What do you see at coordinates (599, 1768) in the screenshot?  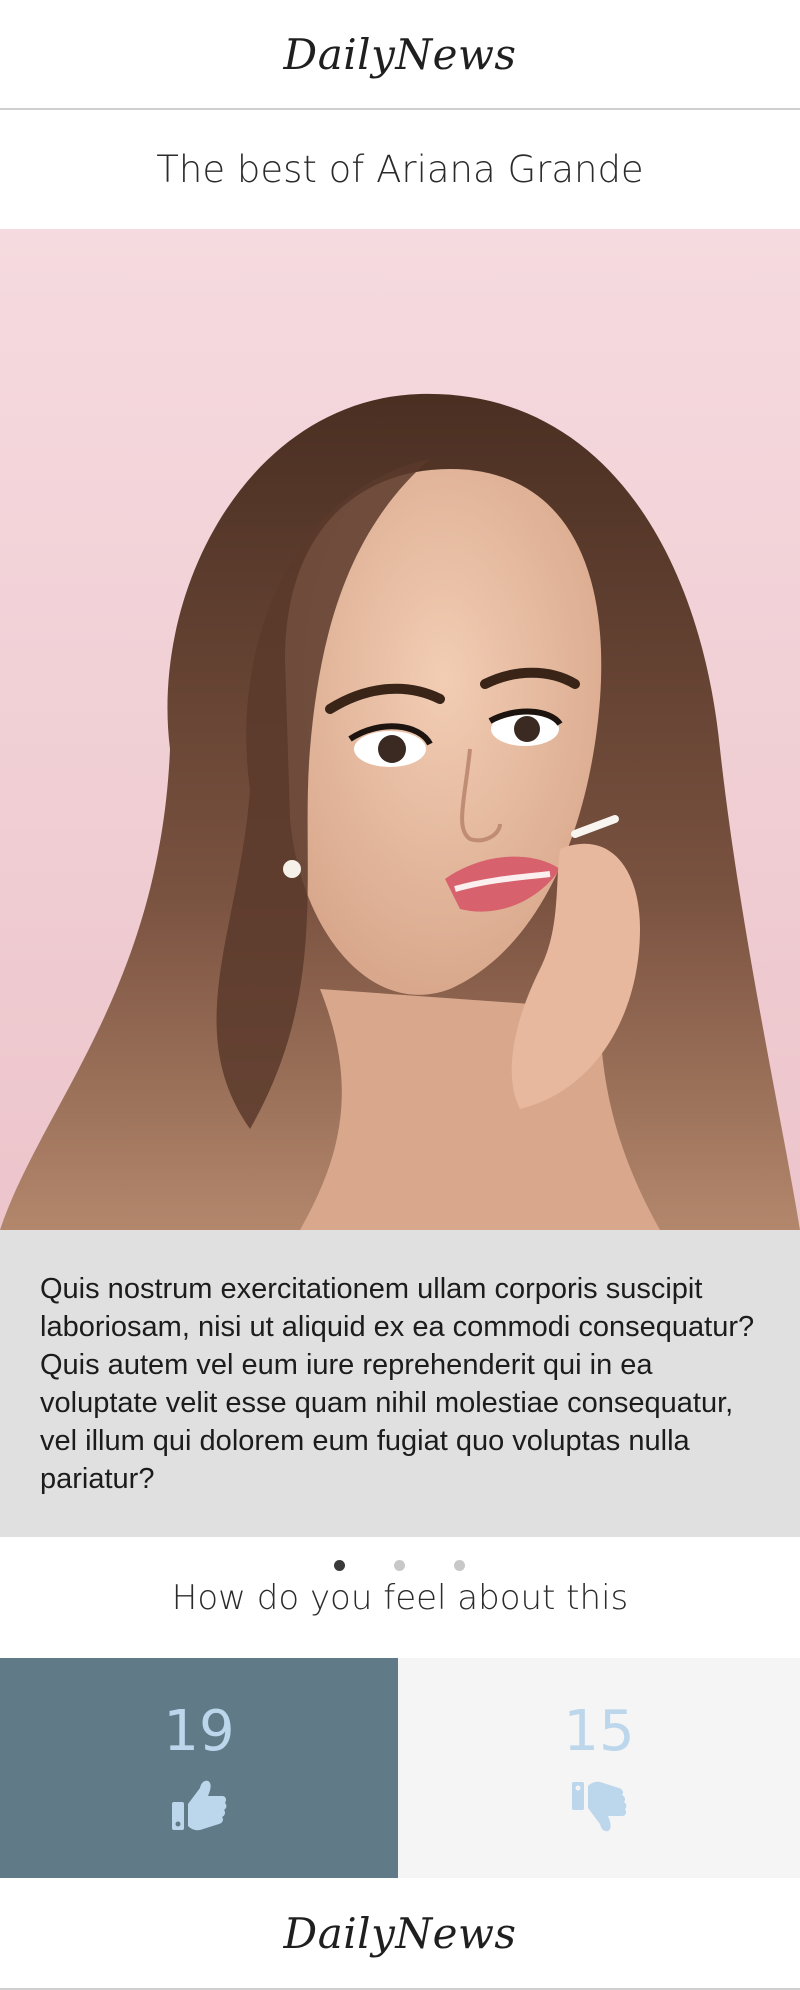 I see `dislike-button: 15` at bounding box center [599, 1768].